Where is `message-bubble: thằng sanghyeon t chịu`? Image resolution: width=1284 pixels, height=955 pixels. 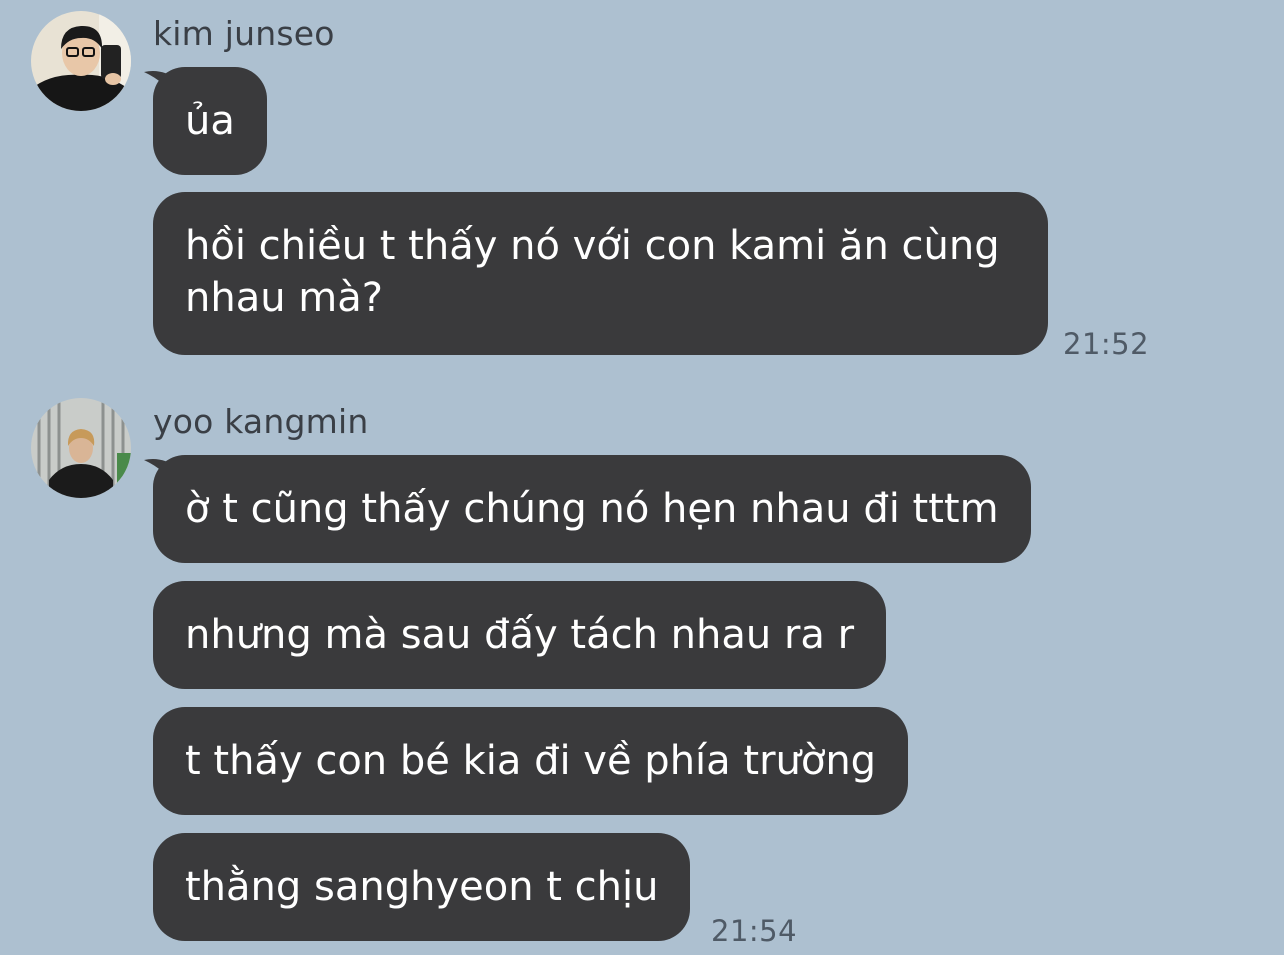
message-bubble: thằng sanghyeon t chịu is located at coordinates (422, 887).